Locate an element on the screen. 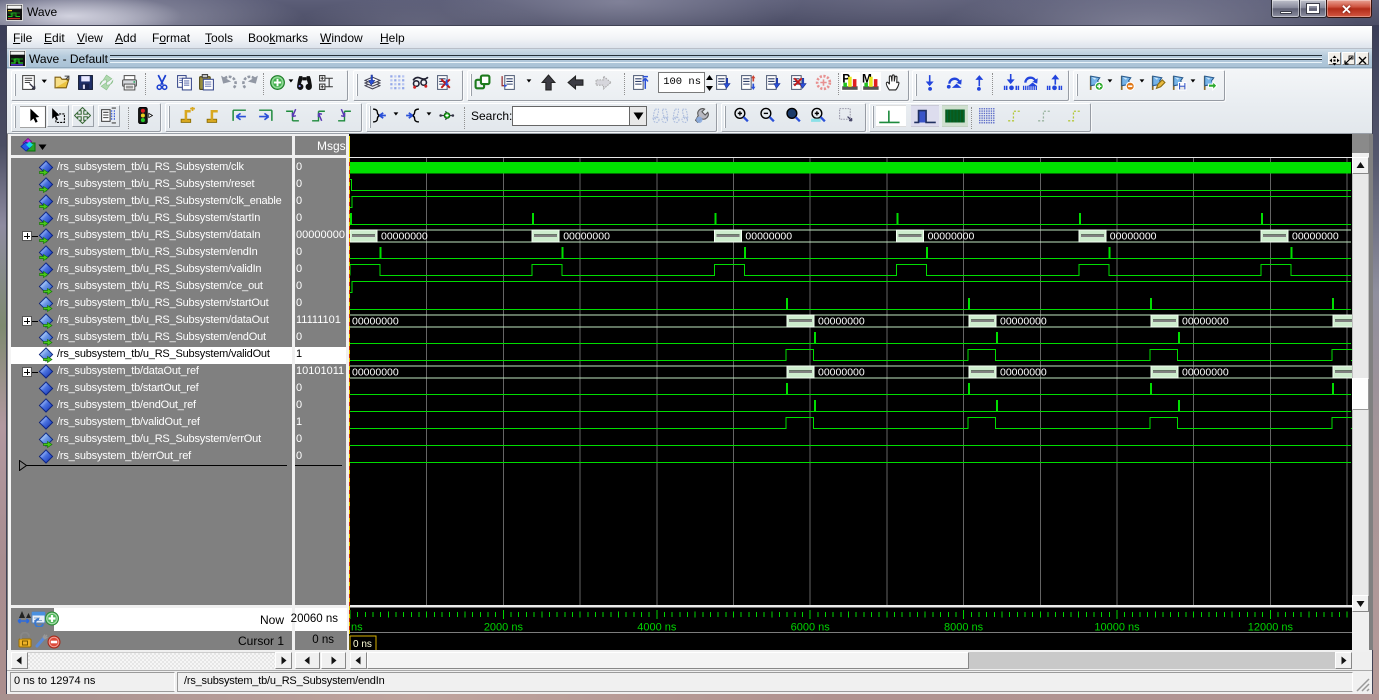 The height and width of the screenshot is (700, 1379). svg-text: 0 ns is located at coordinates (362, 644).